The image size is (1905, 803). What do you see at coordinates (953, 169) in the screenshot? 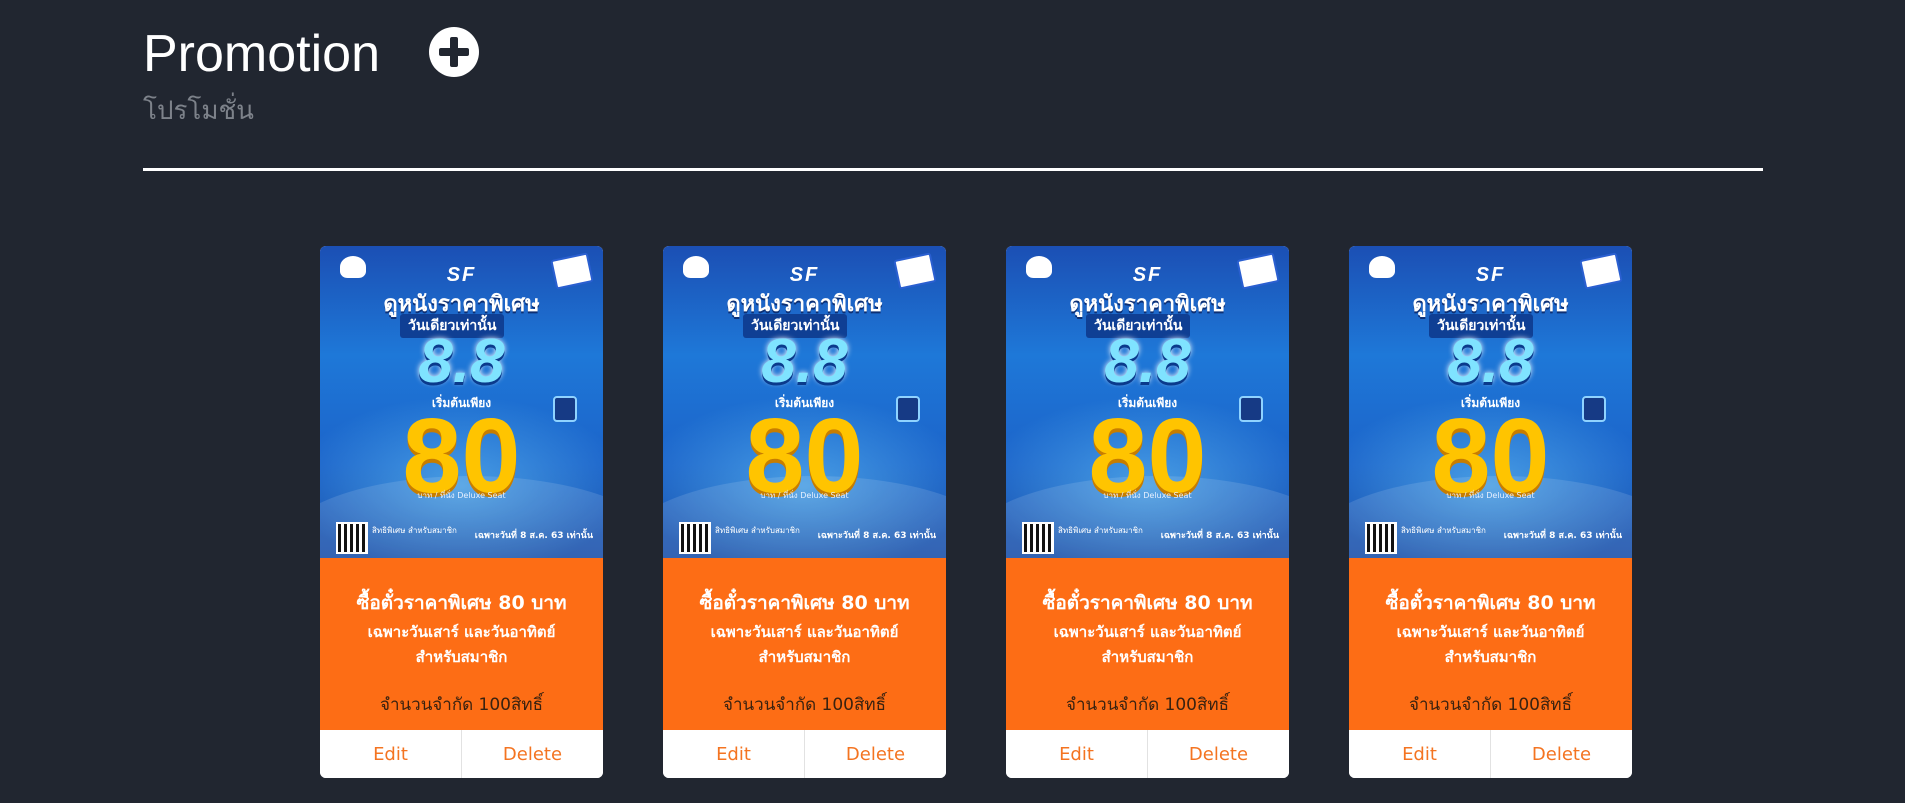
I see `header-divider` at bounding box center [953, 169].